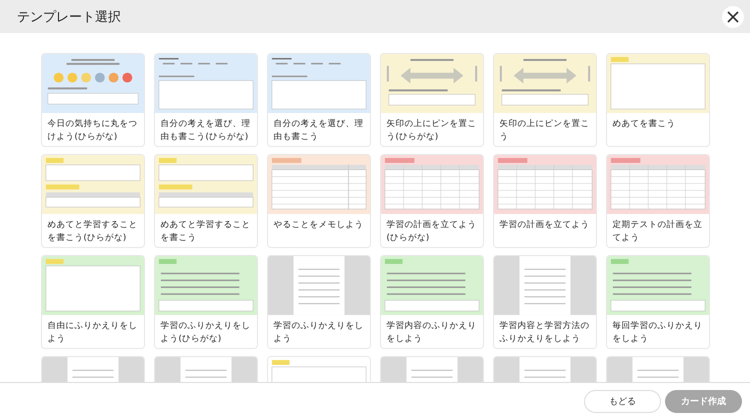  I want to click on template-card: 学習のふりかえりをしよう, so click(318, 302).